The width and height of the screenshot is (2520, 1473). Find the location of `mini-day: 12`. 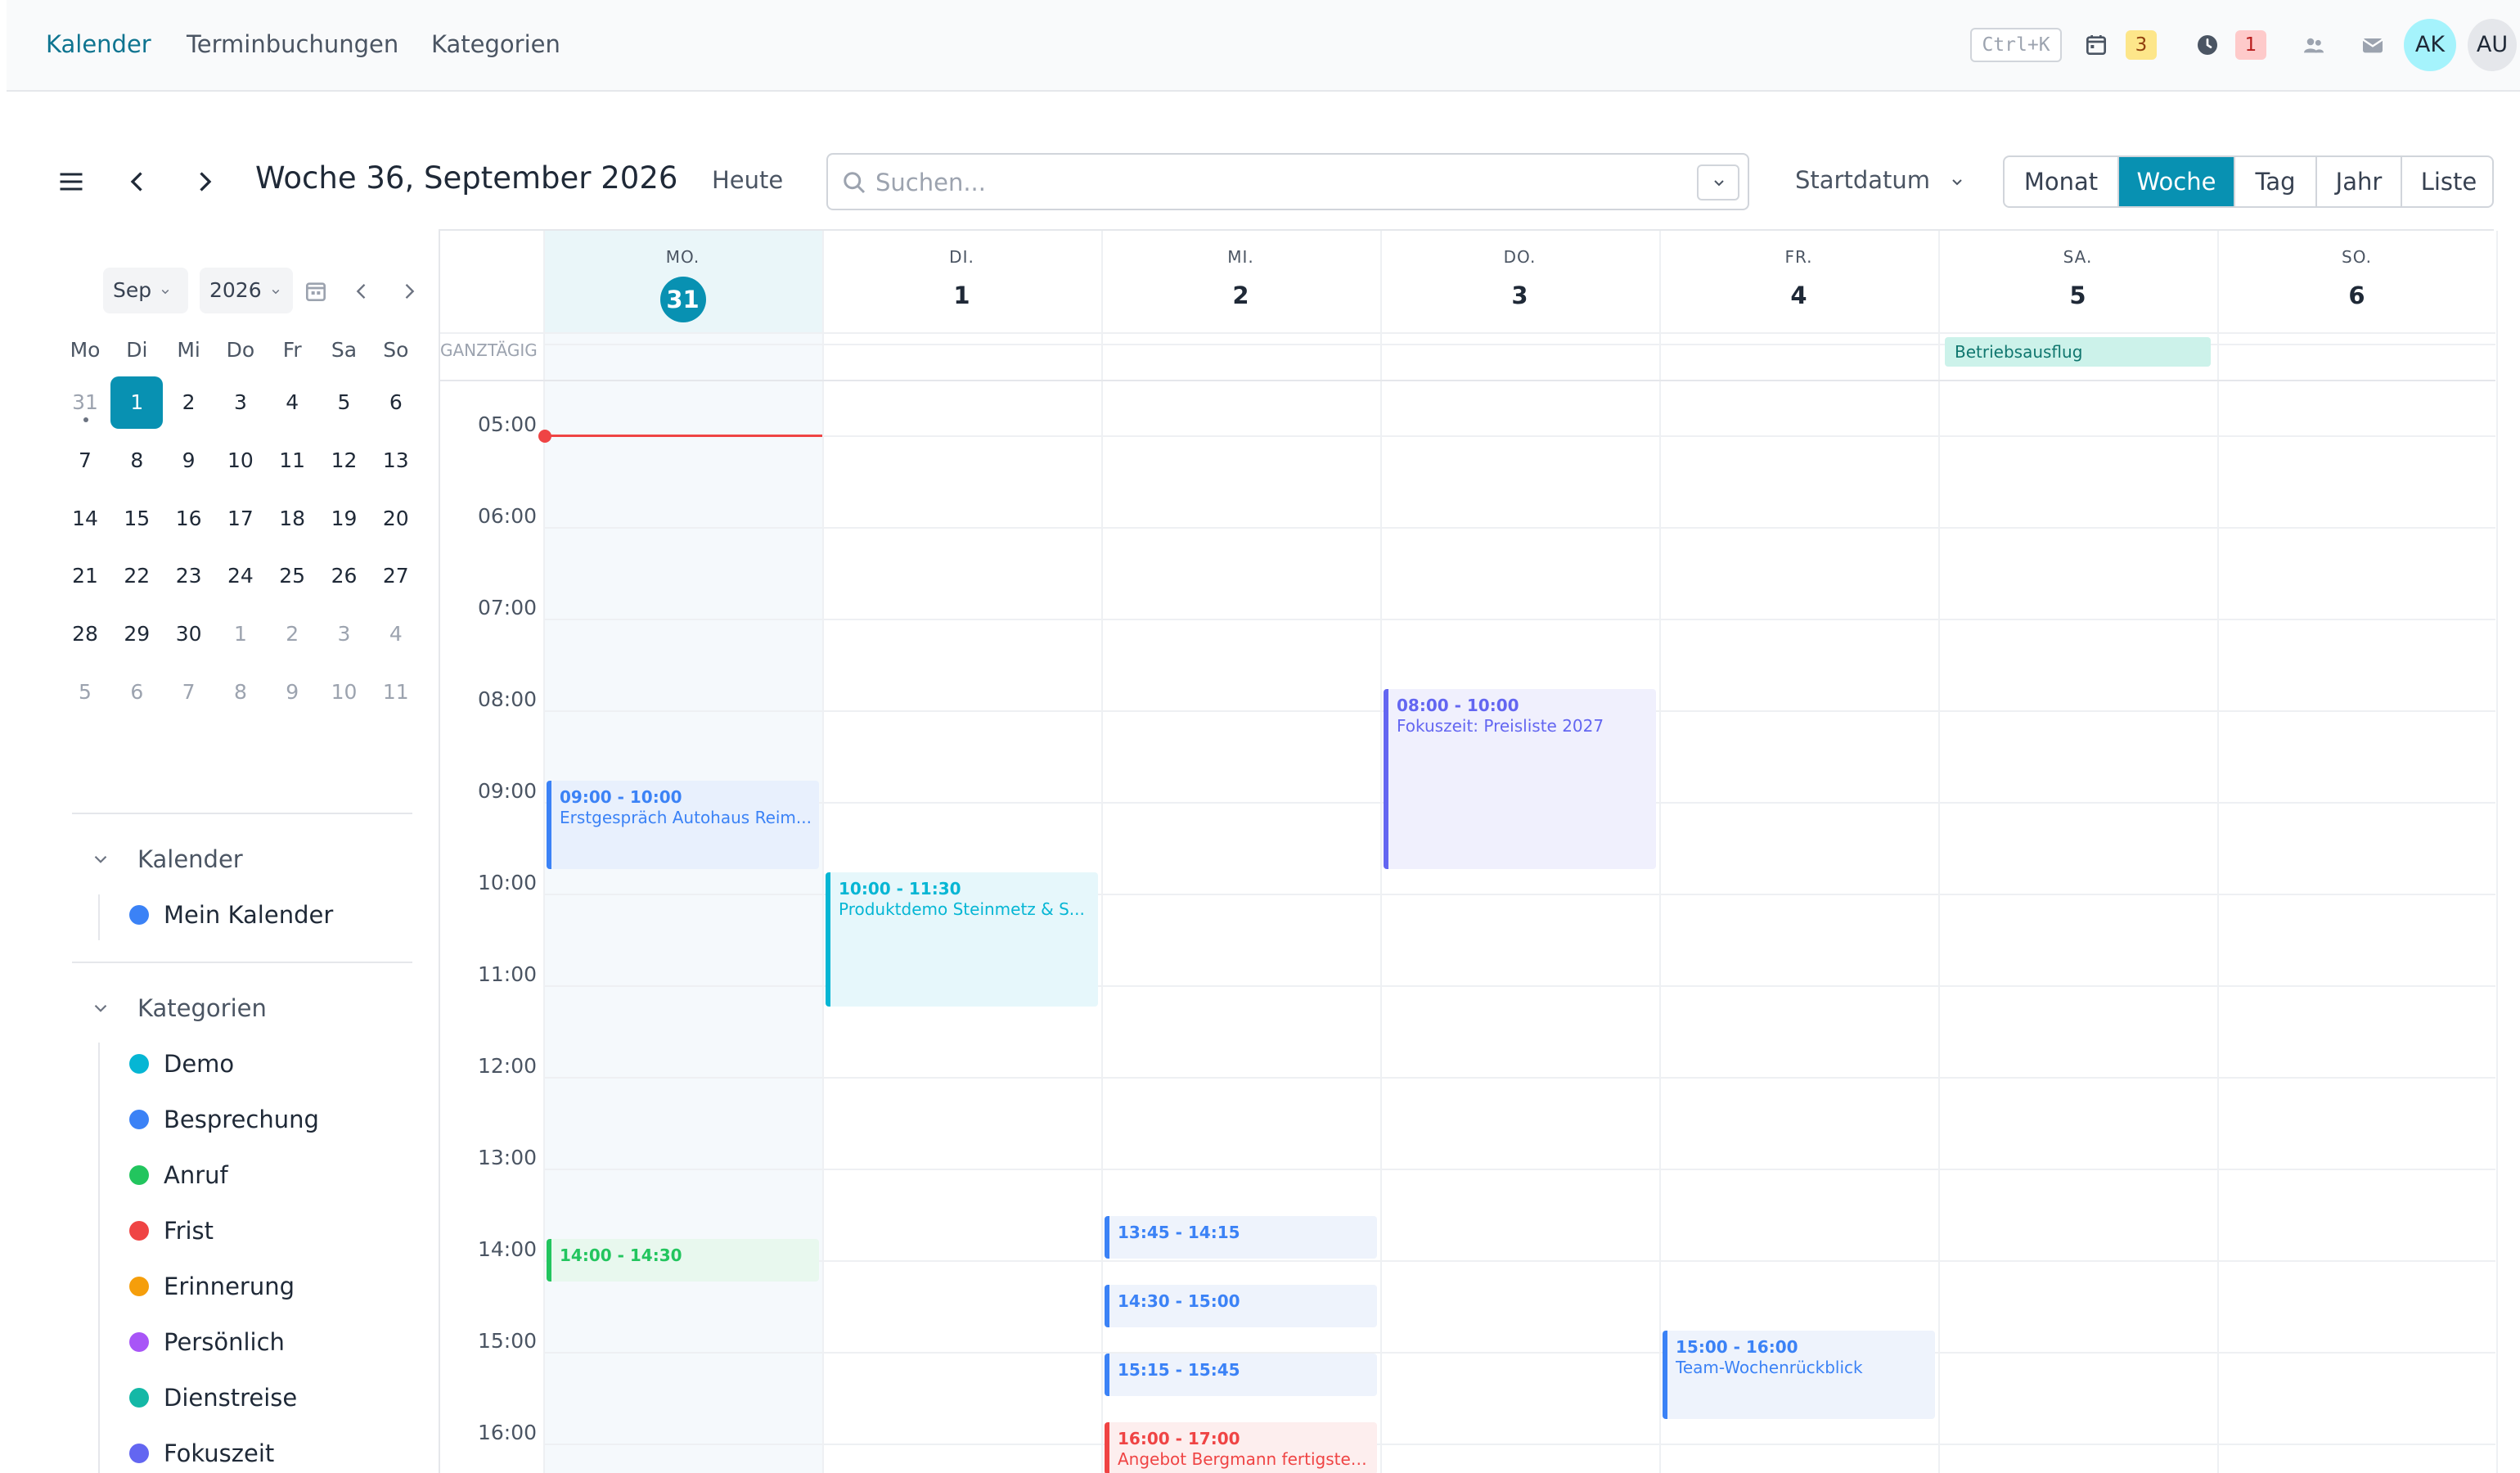

mini-day: 12 is located at coordinates (345, 461).